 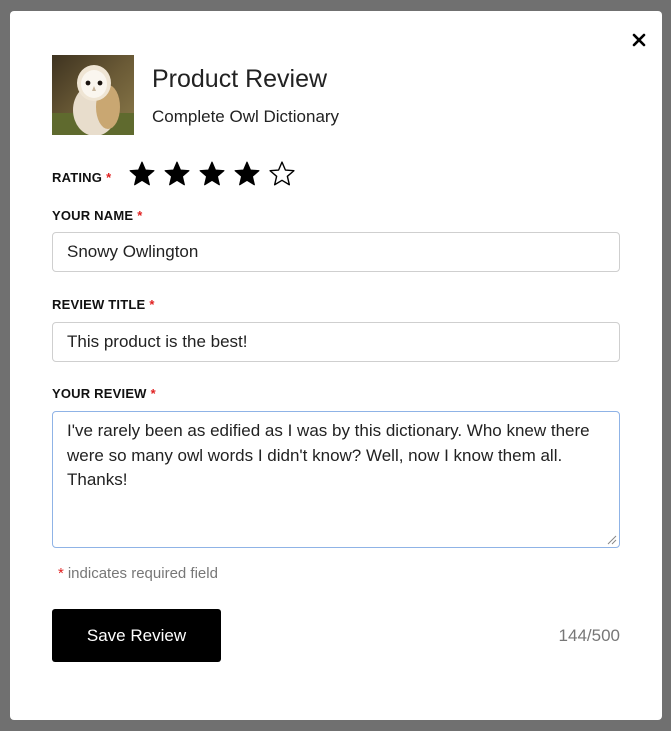 I want to click on name-input-value: Snowy Owlington, so click(x=133, y=251).